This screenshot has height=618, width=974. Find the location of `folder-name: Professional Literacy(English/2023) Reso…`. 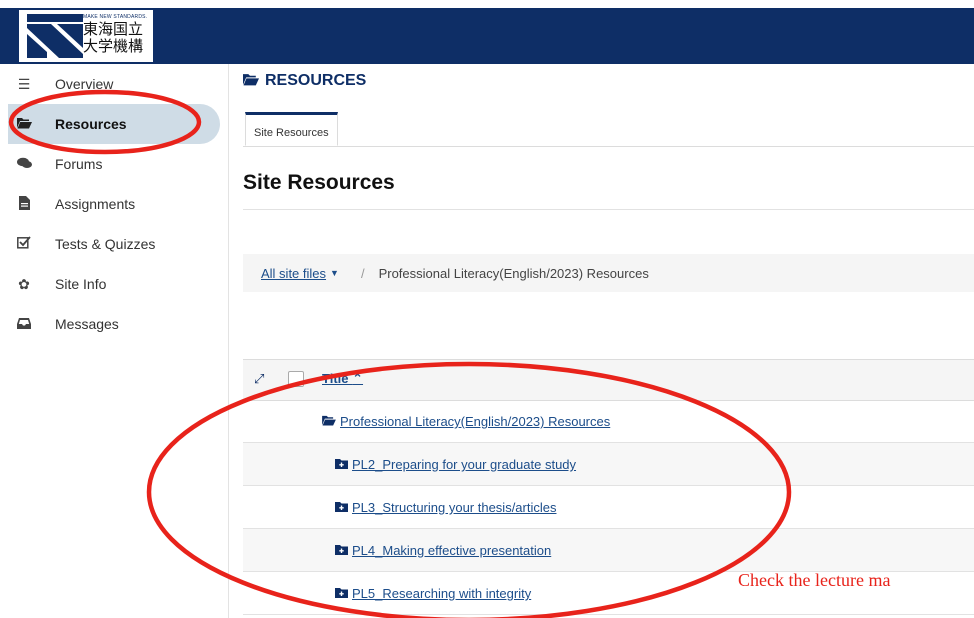

folder-name: Professional Literacy(English/2023) Reso… is located at coordinates (475, 421).